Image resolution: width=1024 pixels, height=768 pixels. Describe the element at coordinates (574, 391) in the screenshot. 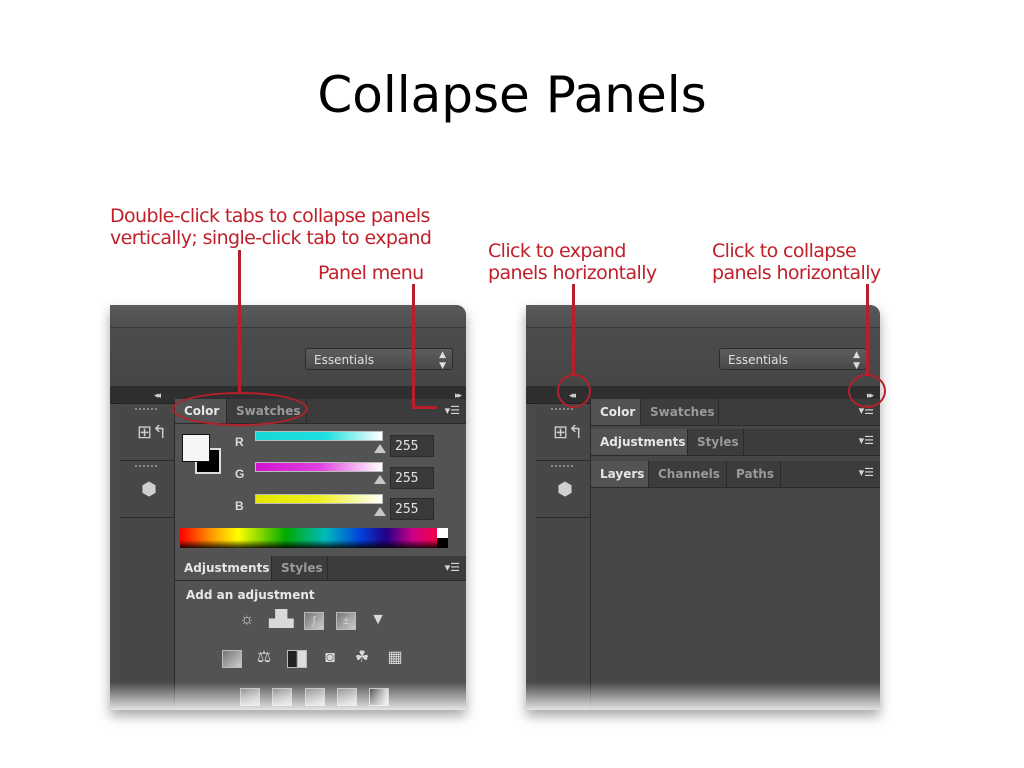

I see `highlight-ring-expand` at that location.